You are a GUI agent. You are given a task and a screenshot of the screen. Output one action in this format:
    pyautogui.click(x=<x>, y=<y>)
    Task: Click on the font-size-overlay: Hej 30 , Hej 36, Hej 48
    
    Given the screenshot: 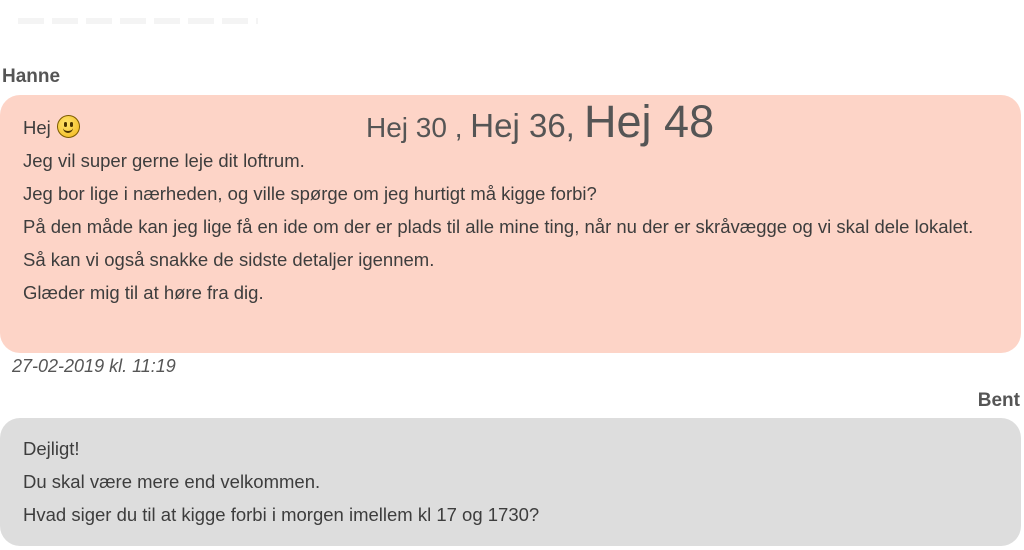 What is the action you would take?
    pyautogui.click(x=540, y=122)
    